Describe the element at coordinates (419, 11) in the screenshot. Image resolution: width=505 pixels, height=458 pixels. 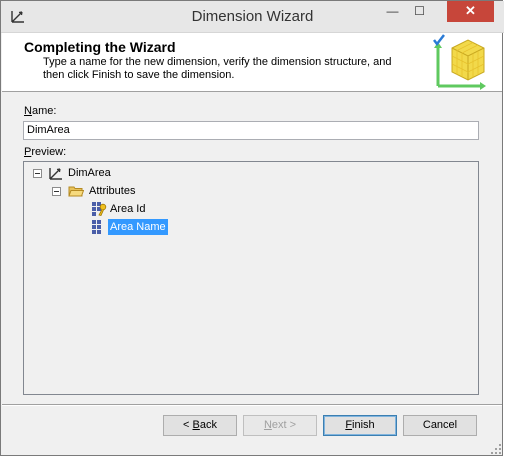
I see `maximize-button: ☐` at that location.